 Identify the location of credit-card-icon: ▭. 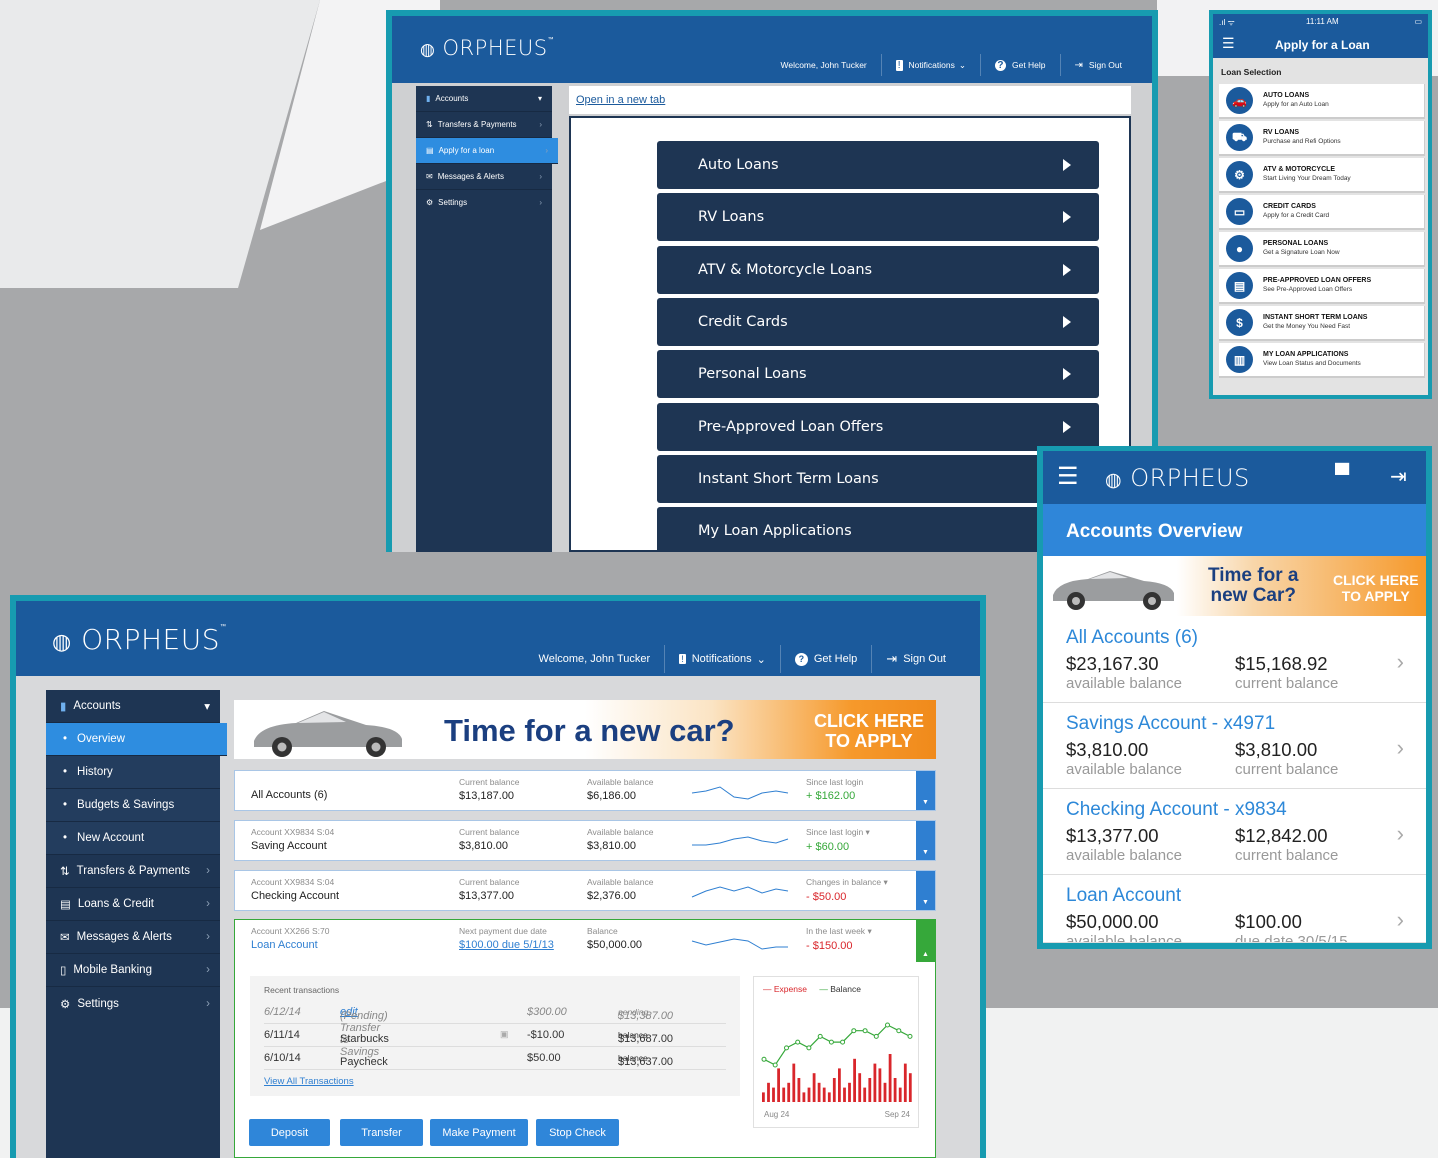
(1239, 211).